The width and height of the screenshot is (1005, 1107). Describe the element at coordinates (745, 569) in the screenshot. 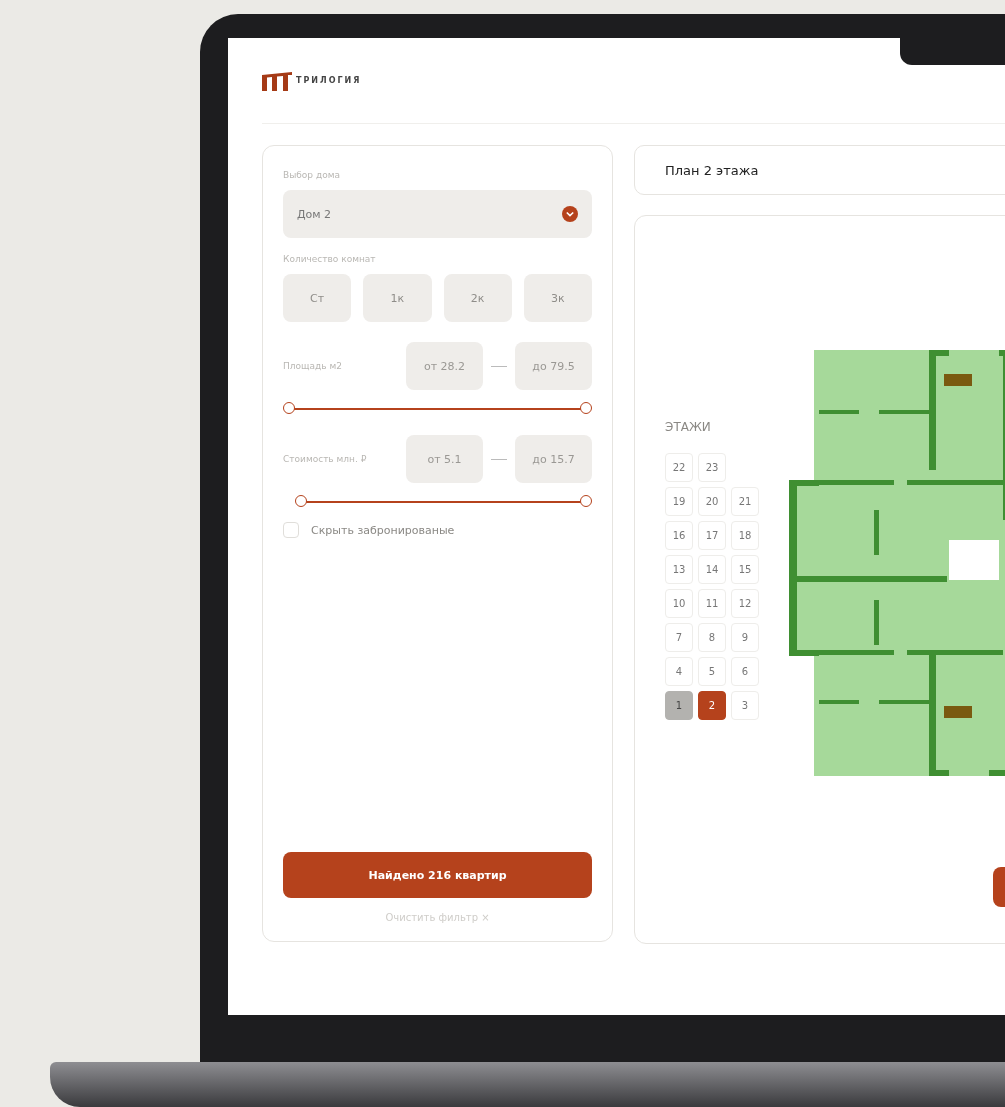

I see `floor-button: 15` at that location.